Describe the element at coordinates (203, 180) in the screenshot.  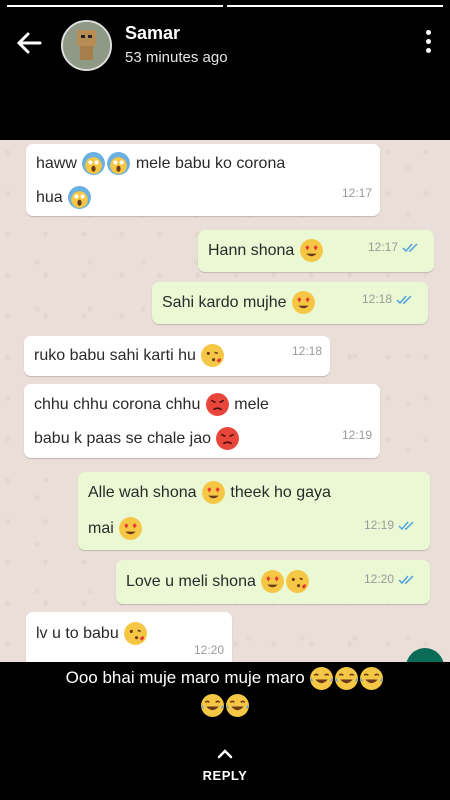
I see `chat-bubble-incoming: haww mele babu ko corona hua 12:17` at that location.